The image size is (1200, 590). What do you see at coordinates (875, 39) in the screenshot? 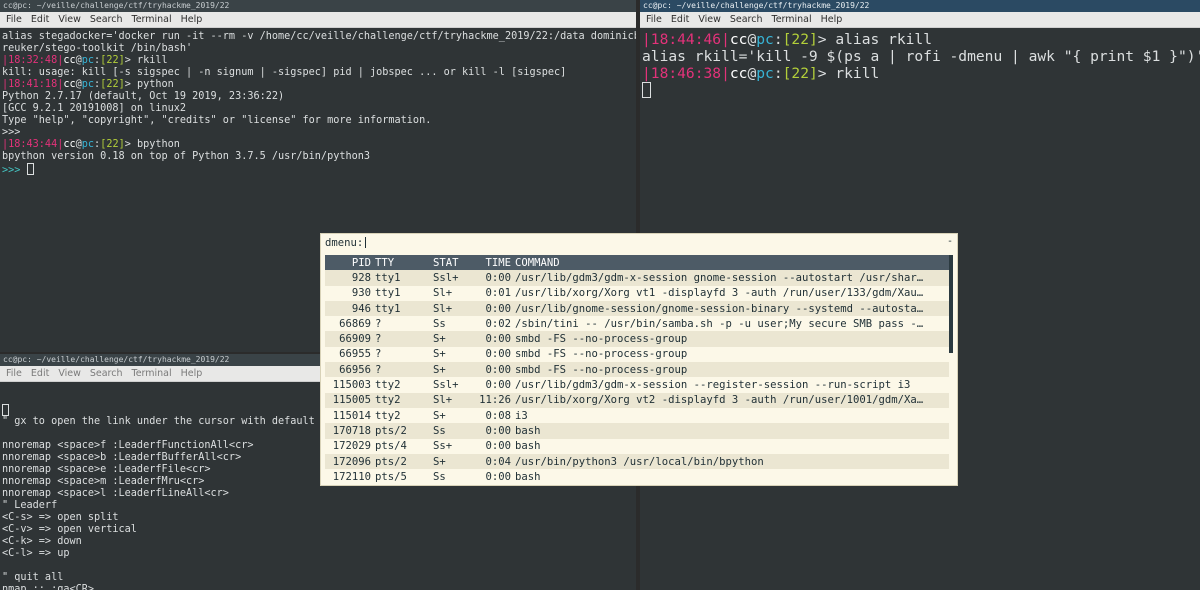
I see `text-segment: > alias rkill` at bounding box center [875, 39].